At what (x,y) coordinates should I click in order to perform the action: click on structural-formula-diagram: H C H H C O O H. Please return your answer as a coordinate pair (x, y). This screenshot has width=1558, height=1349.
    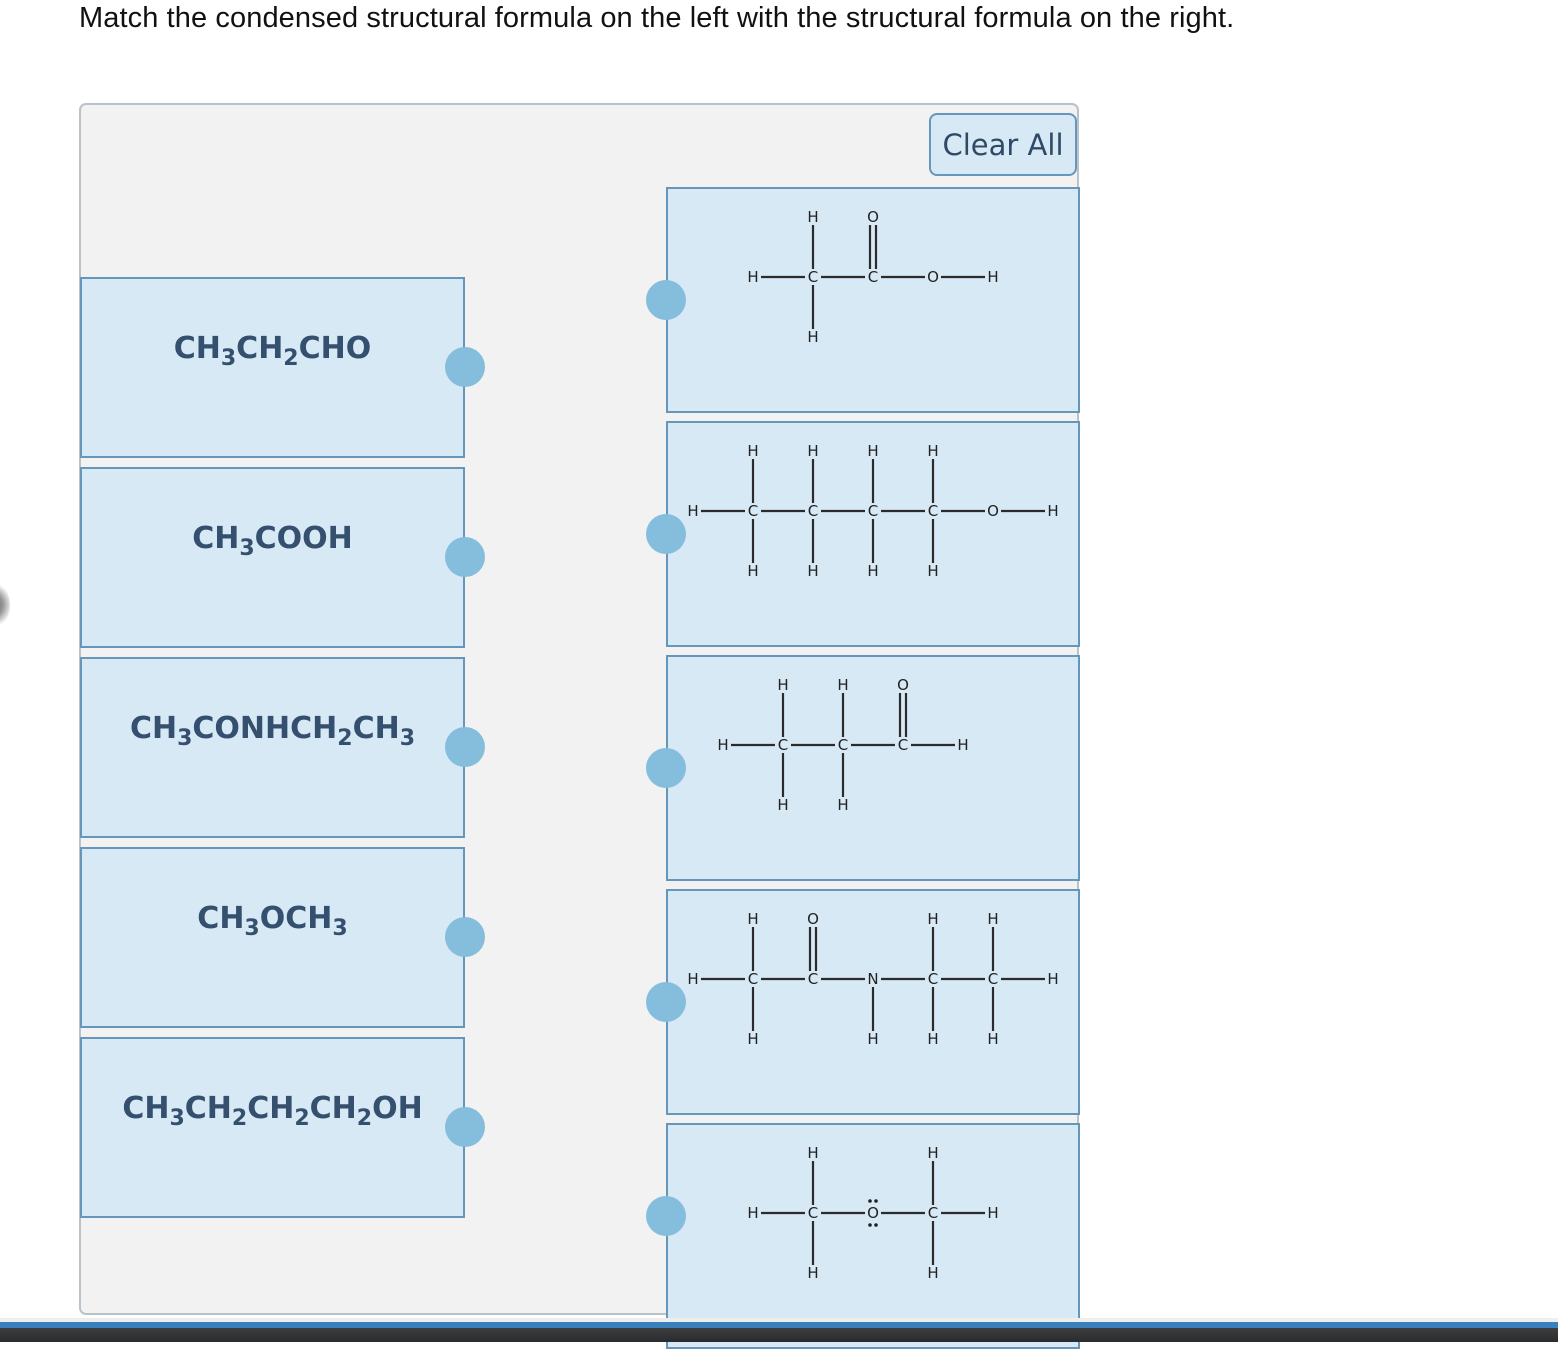
    Looking at the image, I should click on (872, 277).